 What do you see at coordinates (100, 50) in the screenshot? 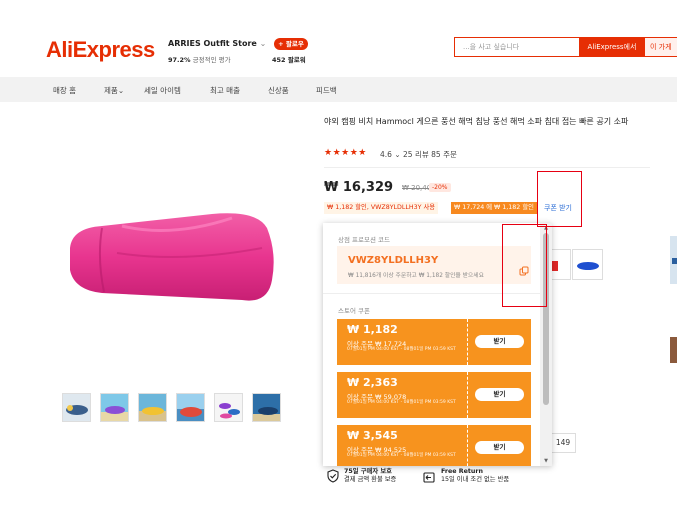
I see `aliexpress-logo: AliExpress` at bounding box center [100, 50].